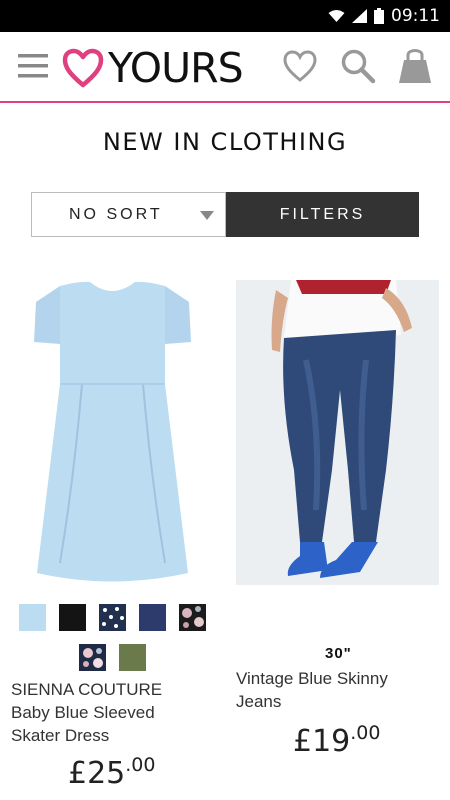 Image resolution: width=450 pixels, height=800 pixels. I want to click on product-name-line: Jeans, so click(259, 701).